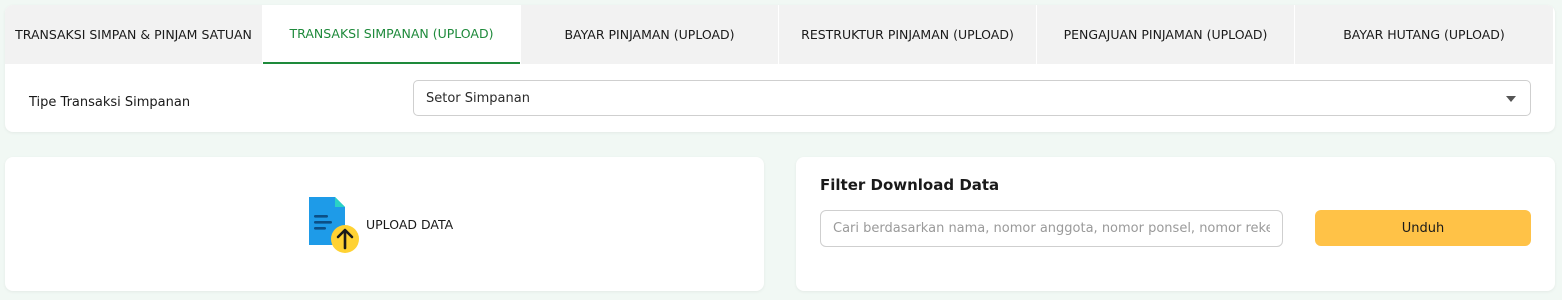  I want to click on tab-transaksi-simpanan-upload: TRANSAKSI SIMPANAN (UPLOAD), so click(391, 34).